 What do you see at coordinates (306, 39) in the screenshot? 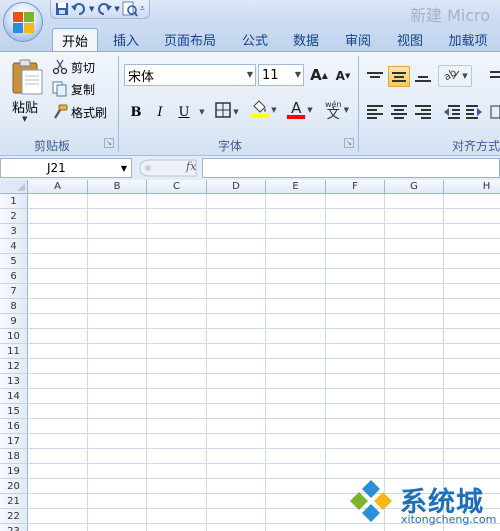
I see `tab-data: 数据` at bounding box center [306, 39].